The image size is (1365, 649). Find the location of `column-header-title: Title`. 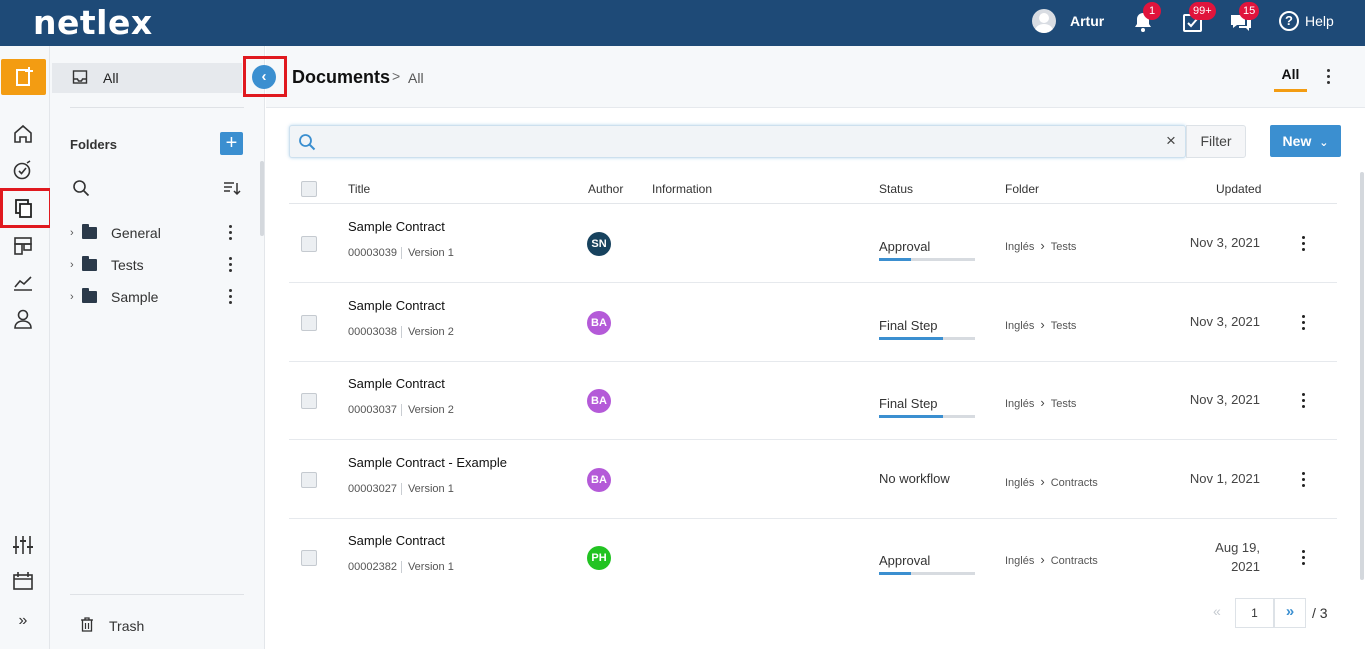

column-header-title: Title is located at coordinates (359, 189).